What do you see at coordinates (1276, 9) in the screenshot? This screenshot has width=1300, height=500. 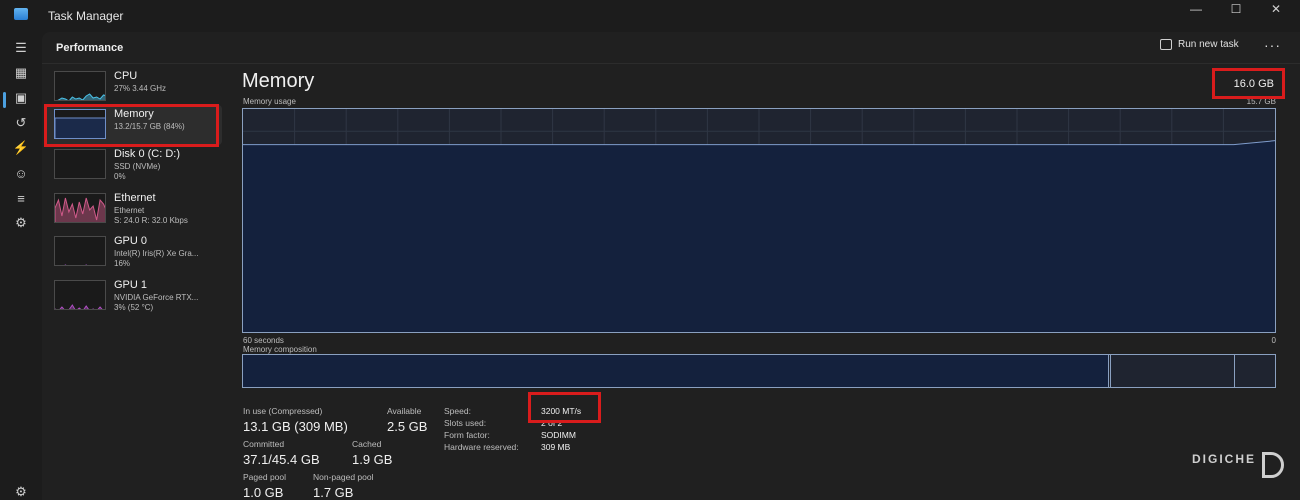 I see `close-button: ✕` at bounding box center [1276, 9].